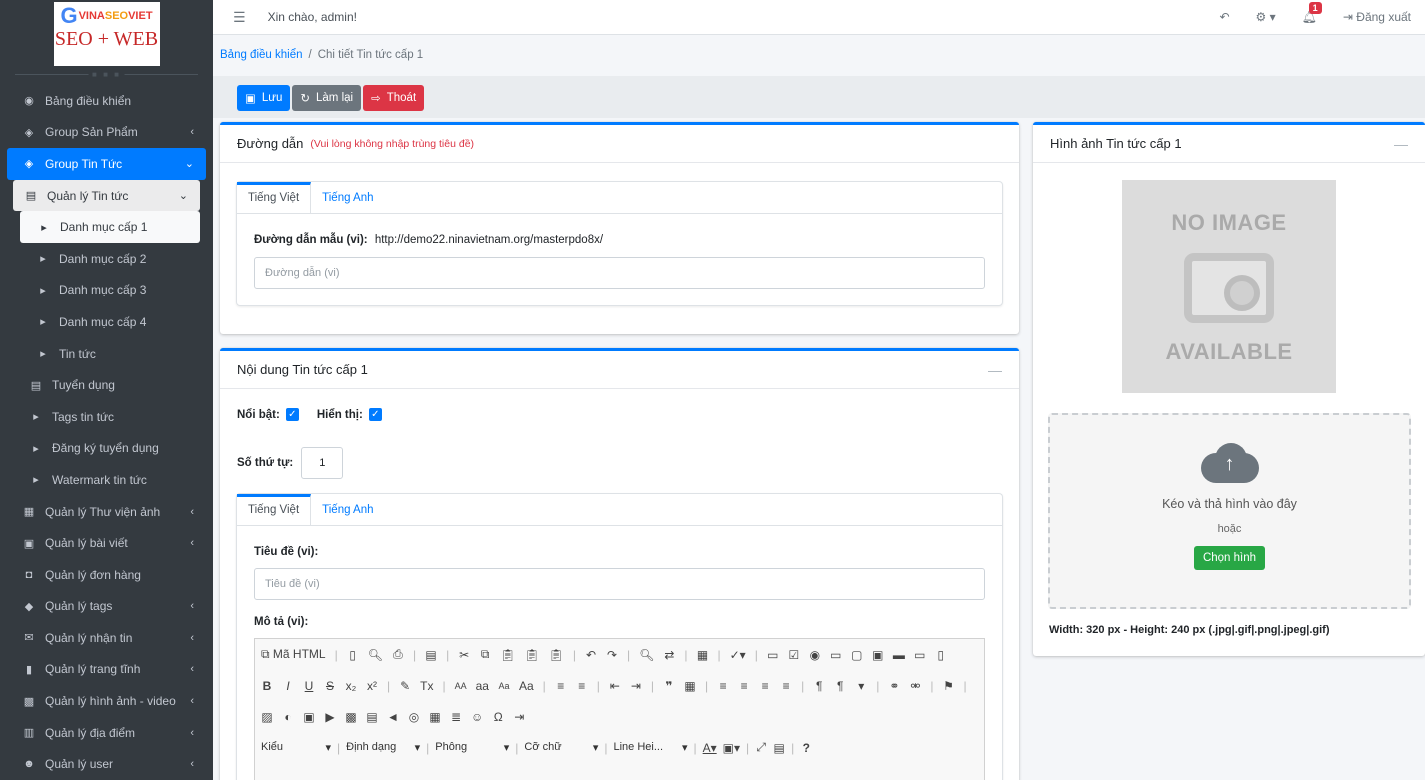 This screenshot has height=780, width=1425. Describe the element at coordinates (710, 748) in the screenshot. I see `text-color-icon: A▾` at that location.